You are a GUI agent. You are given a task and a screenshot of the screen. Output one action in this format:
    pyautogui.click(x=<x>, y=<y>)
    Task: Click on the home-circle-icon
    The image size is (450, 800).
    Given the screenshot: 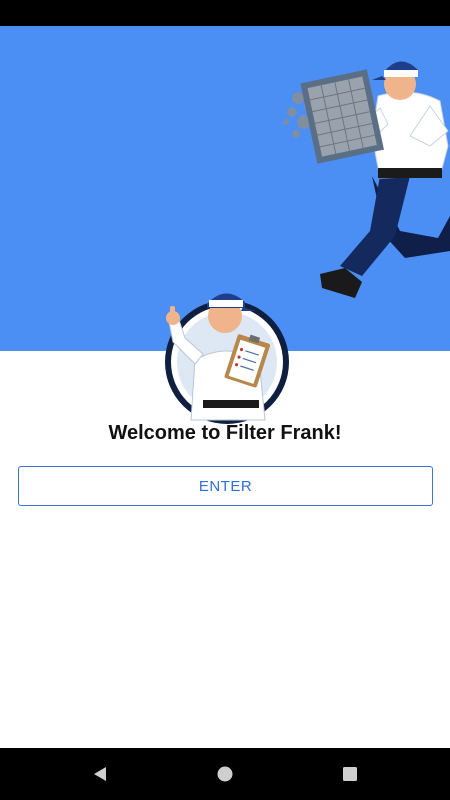 What is the action you would take?
    pyautogui.click(x=225, y=774)
    